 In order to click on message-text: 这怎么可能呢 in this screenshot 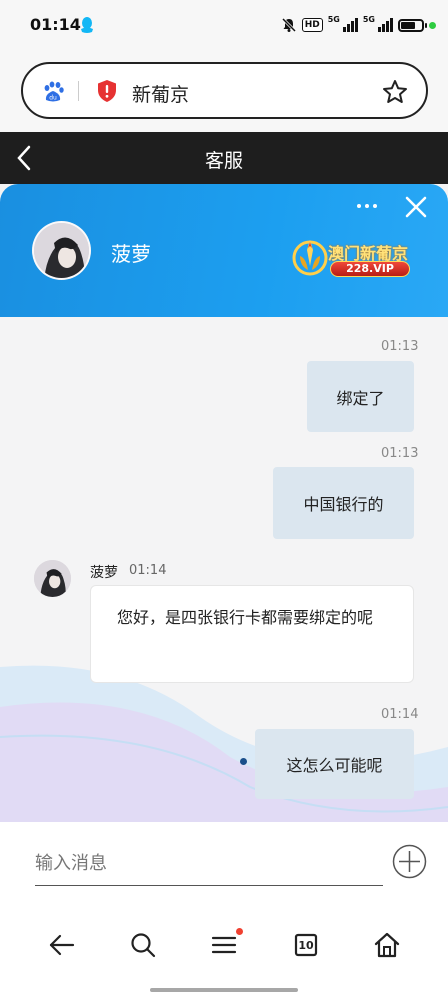, I will do `click(334, 765)`.